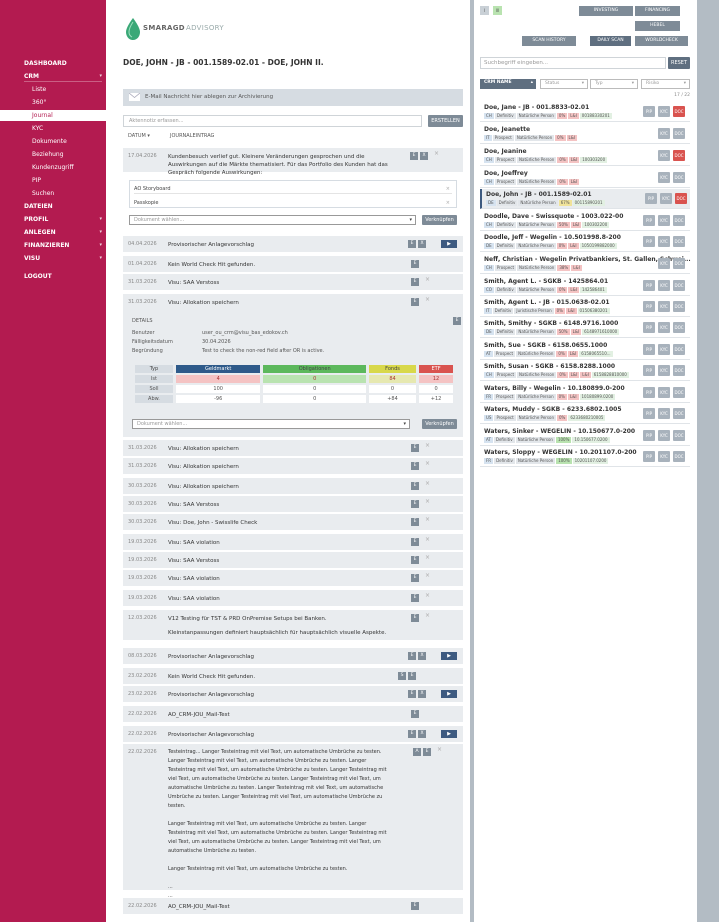  Describe the element at coordinates (293, 504) in the screenshot. I see `journal-row: 30.03.2026 Visu: SAA Verstoss E ×` at that location.